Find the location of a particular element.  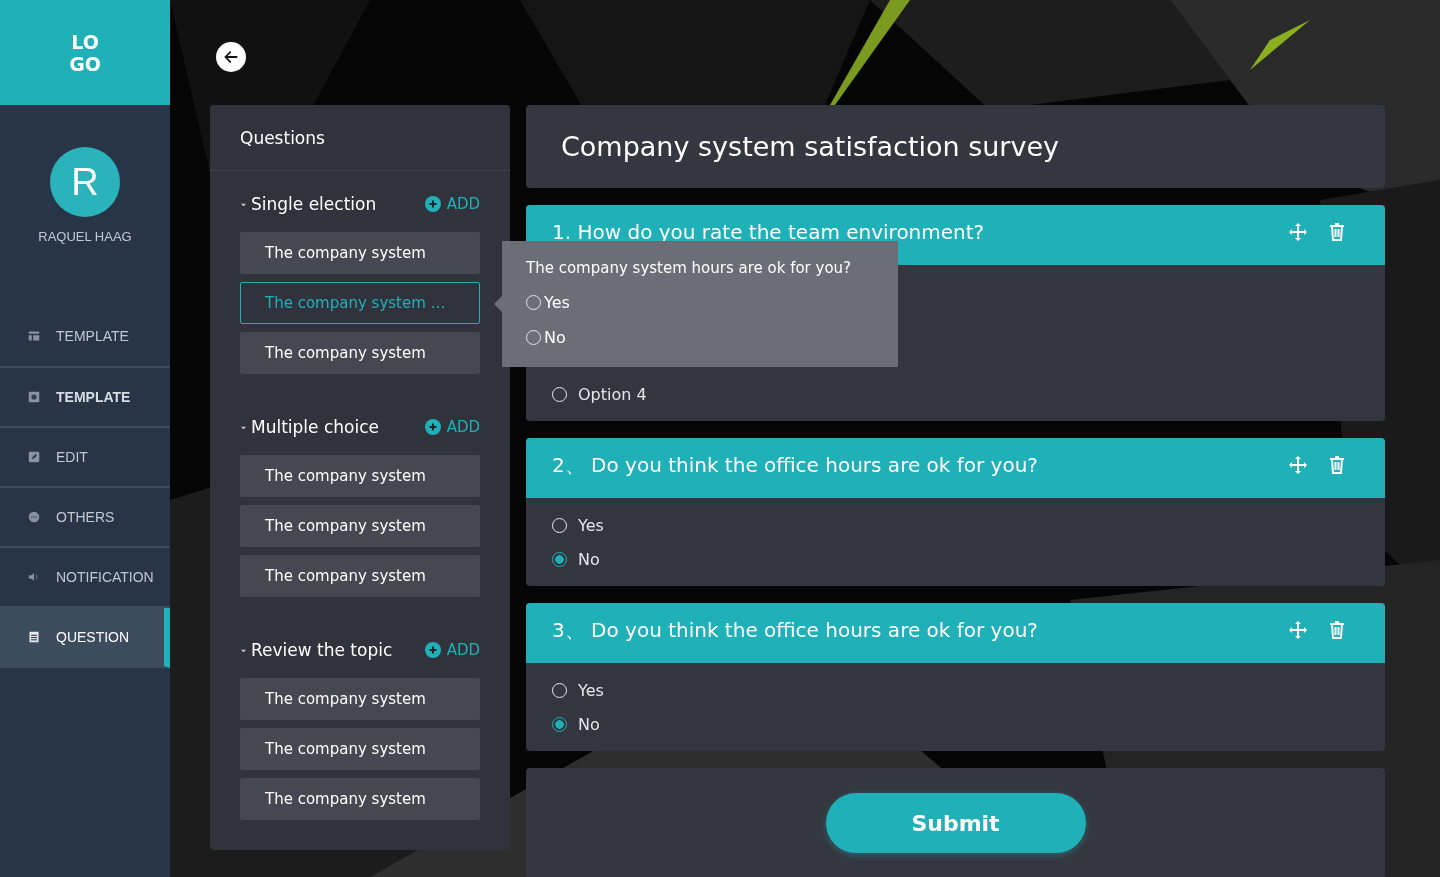

question-title: 2、 Do you think the office hours are ok for you? is located at coordinates (795, 465).